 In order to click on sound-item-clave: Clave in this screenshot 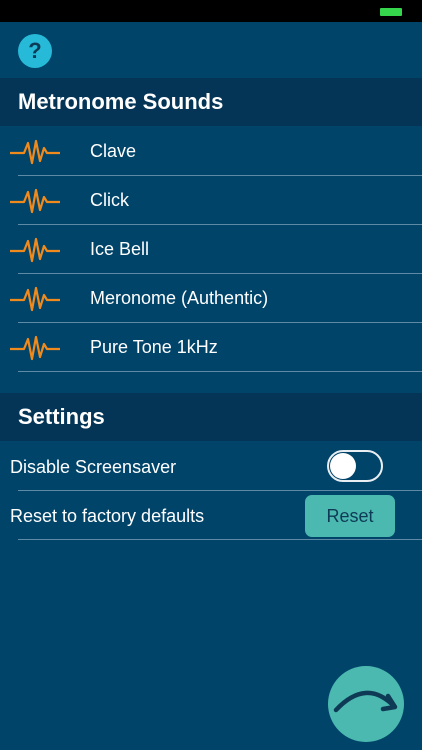, I will do `click(211, 151)`.